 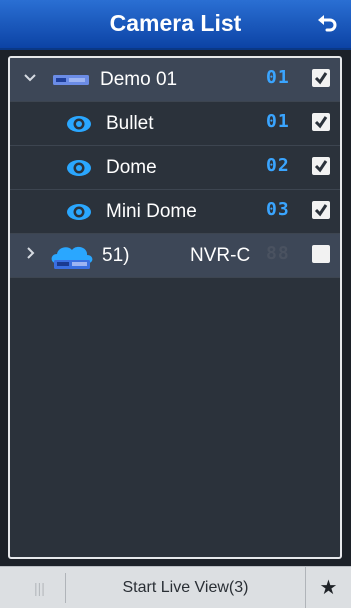 I want to click on grip-handle: |||, so click(x=40, y=588).